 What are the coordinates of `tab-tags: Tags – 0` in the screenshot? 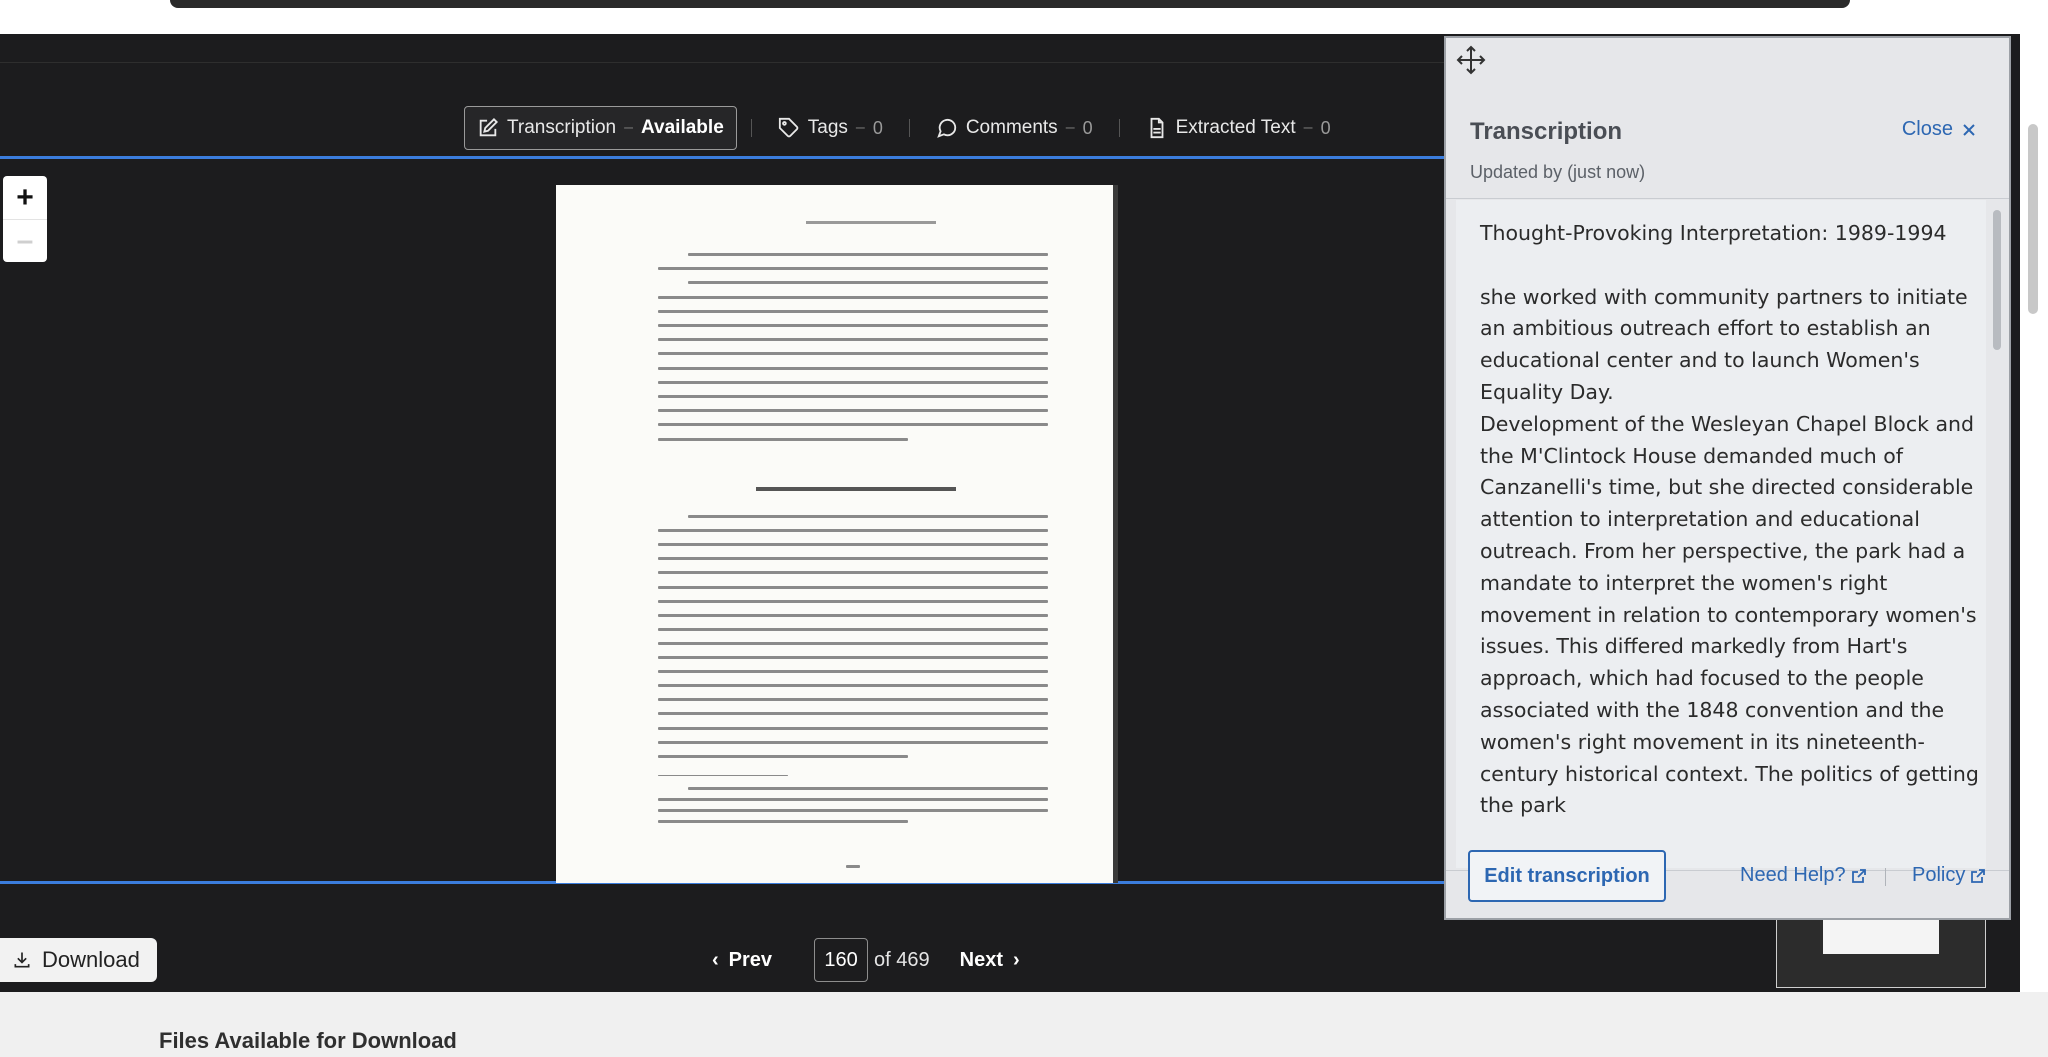 It's located at (830, 128).